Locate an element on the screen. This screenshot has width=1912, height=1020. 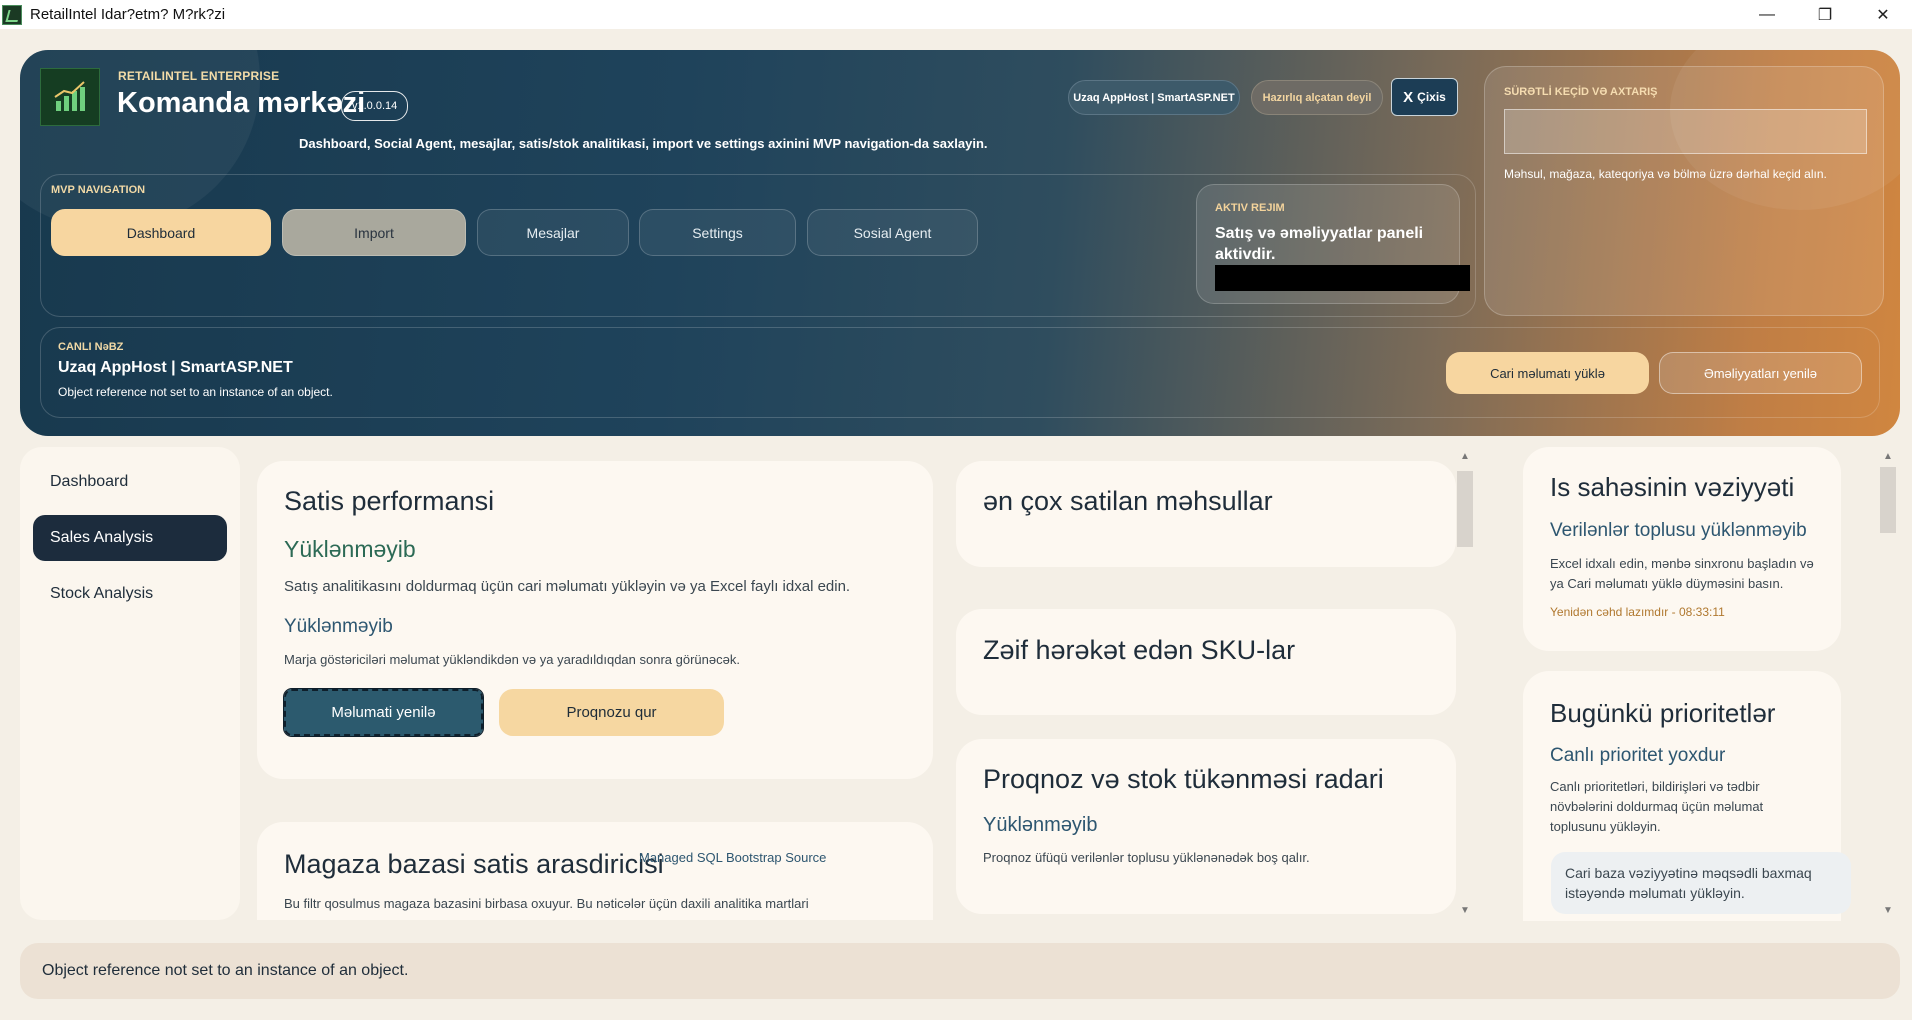
sales-performance-title: Satis performansi is located at coordinates (389, 501).